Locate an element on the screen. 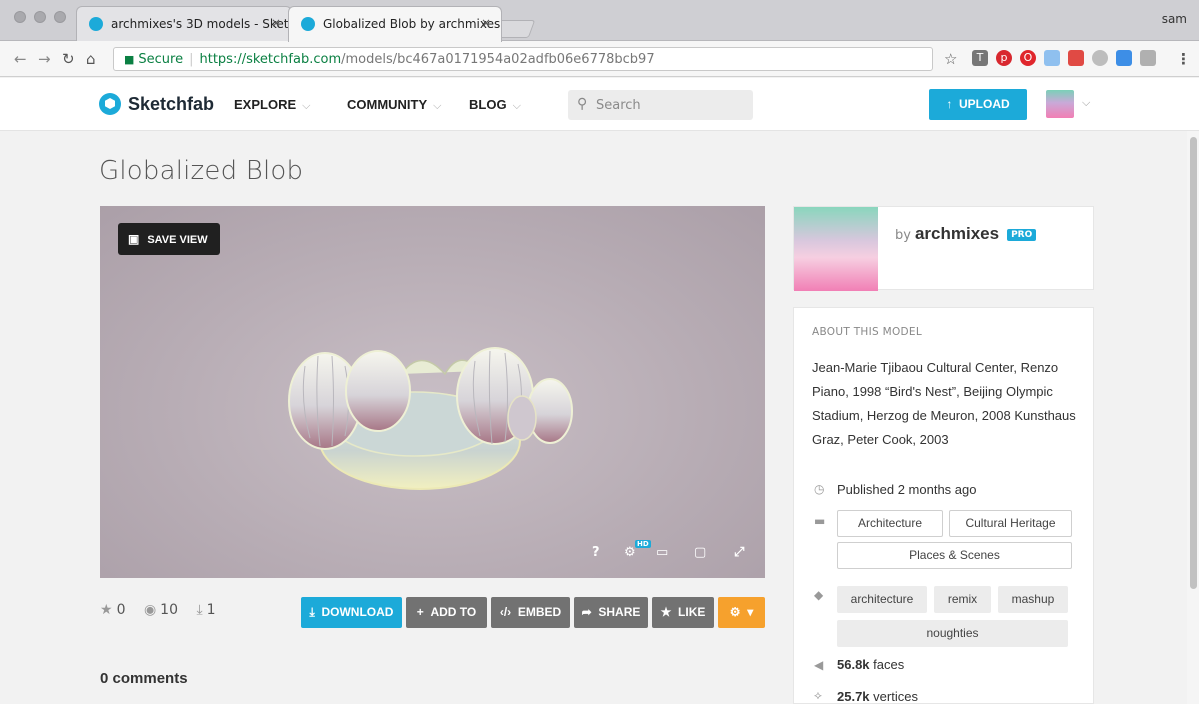 The width and height of the screenshot is (1199, 704). tag-icon: ◆ is located at coordinates (819, 595).